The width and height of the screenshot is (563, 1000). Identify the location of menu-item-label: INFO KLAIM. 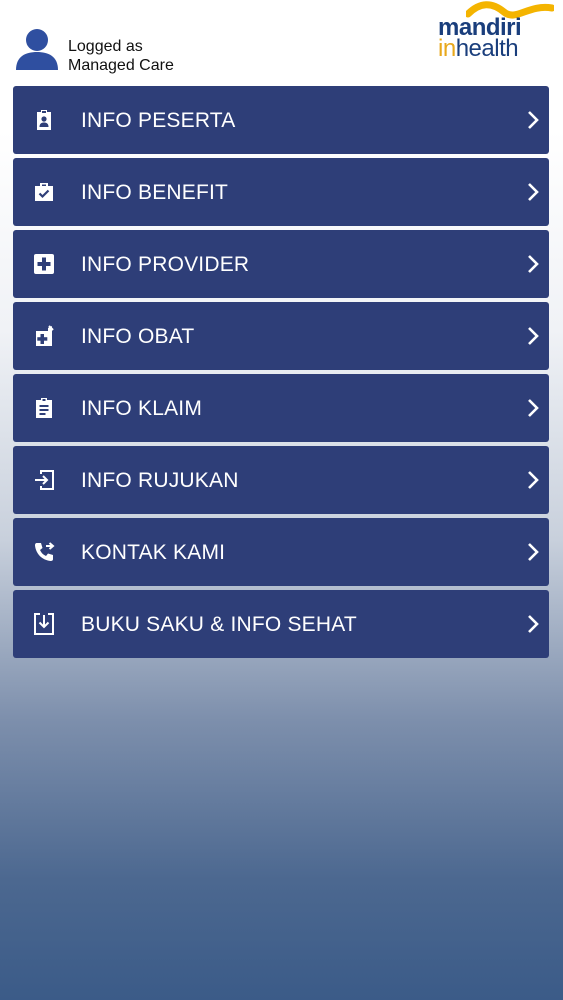
(142, 408).